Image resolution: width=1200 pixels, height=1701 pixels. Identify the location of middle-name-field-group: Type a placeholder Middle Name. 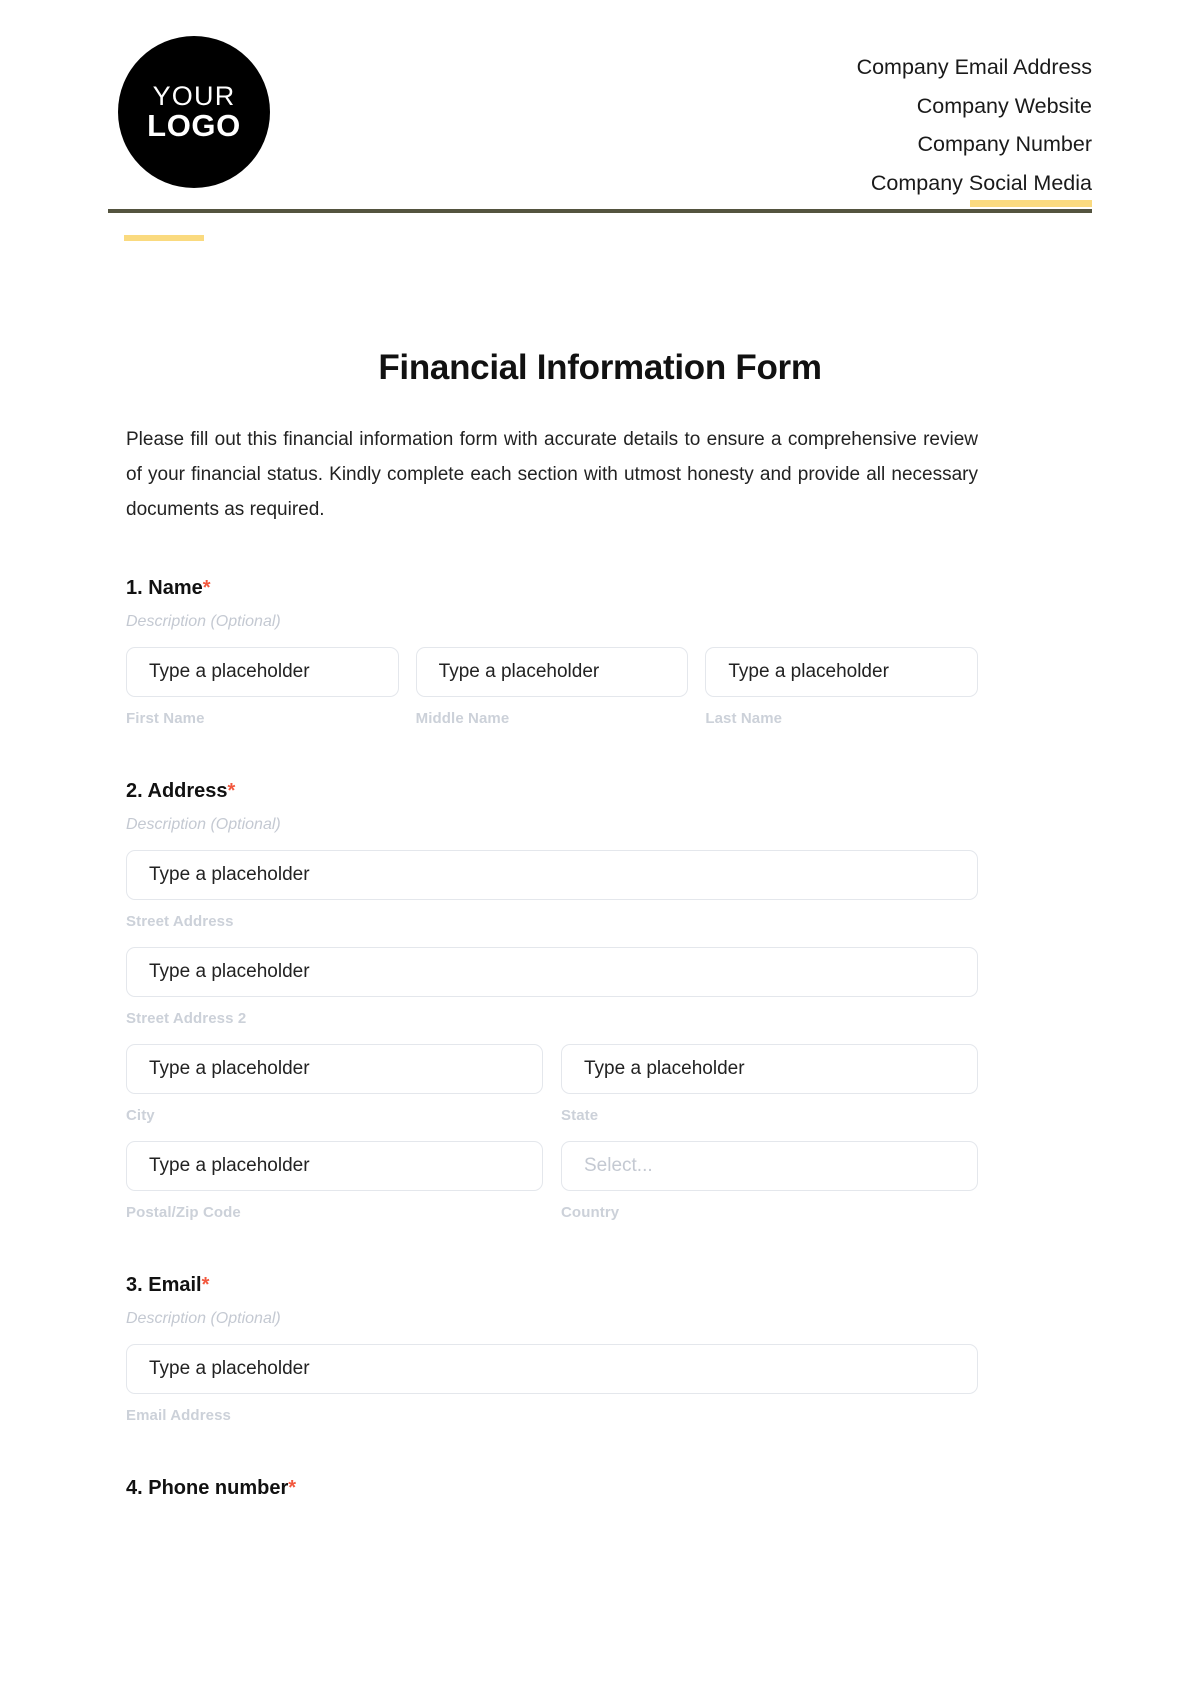
(552, 687).